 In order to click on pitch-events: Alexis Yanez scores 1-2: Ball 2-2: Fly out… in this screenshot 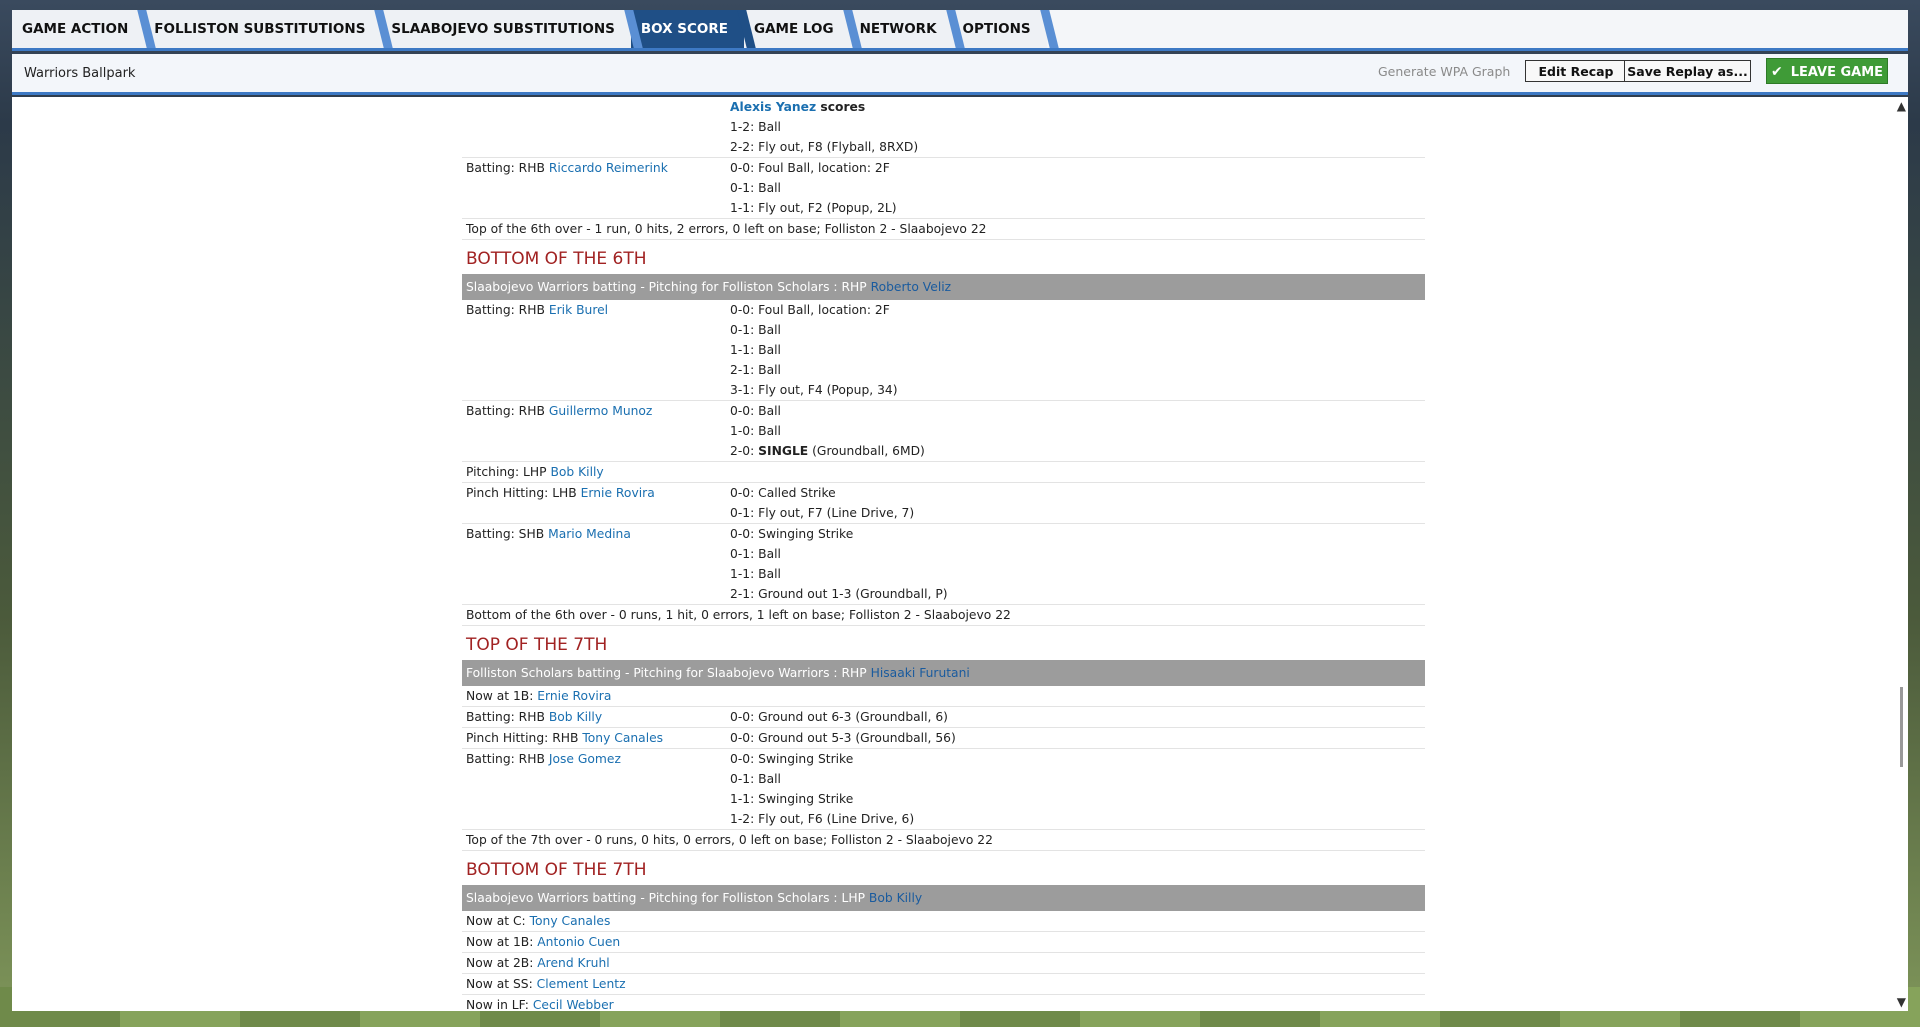, I will do `click(1077, 127)`.